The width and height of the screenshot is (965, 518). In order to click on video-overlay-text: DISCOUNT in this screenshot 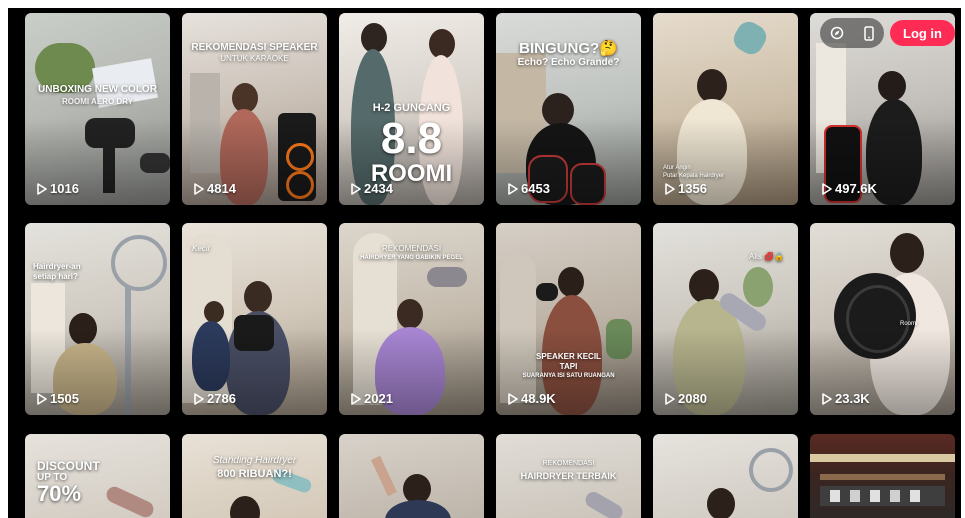, I will do `click(68, 466)`.